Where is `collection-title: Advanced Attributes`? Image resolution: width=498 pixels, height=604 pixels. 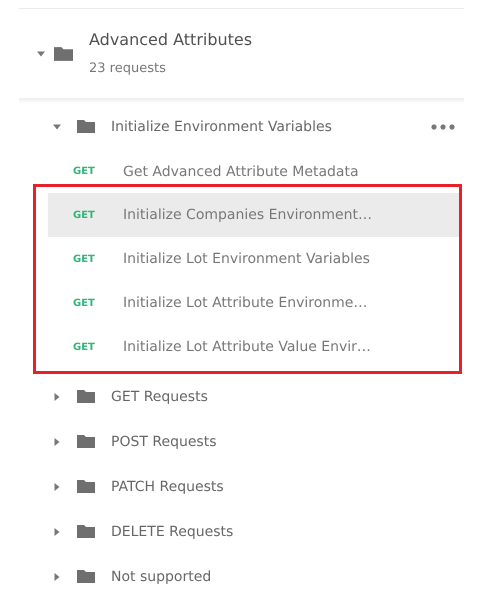 collection-title: Advanced Attributes is located at coordinates (170, 39).